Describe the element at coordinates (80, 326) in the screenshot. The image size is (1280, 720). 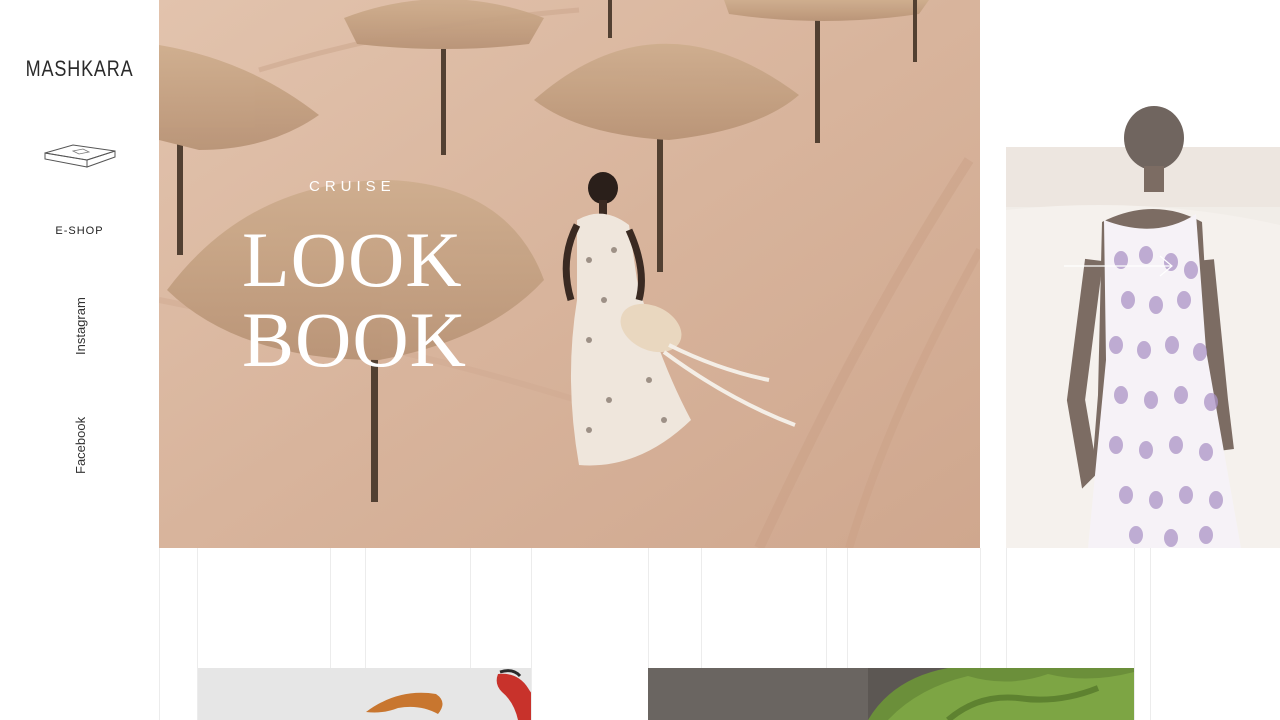
I see `instagram-link: Instagram` at that location.